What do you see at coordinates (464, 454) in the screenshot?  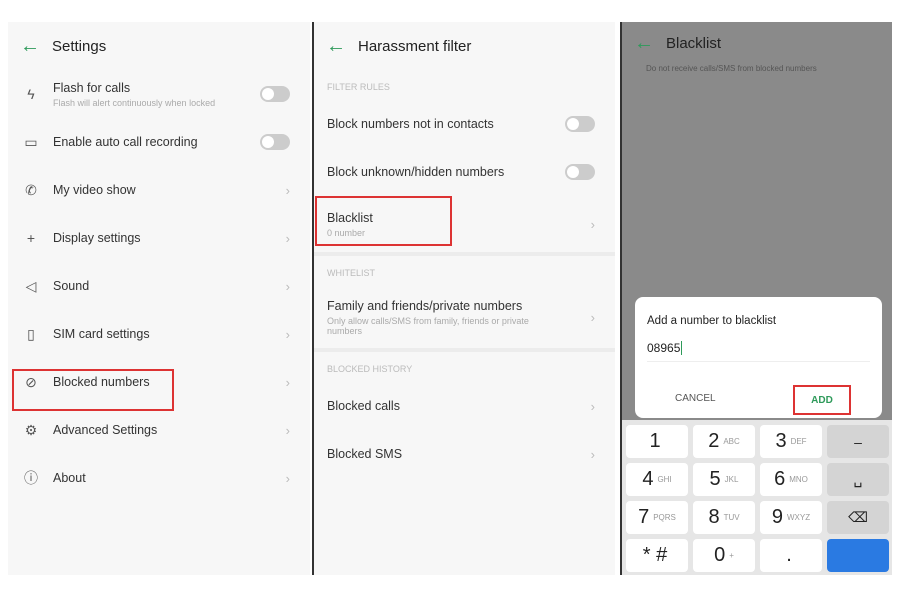 I see `blocked-sms-row: Blocked SMS ›` at bounding box center [464, 454].